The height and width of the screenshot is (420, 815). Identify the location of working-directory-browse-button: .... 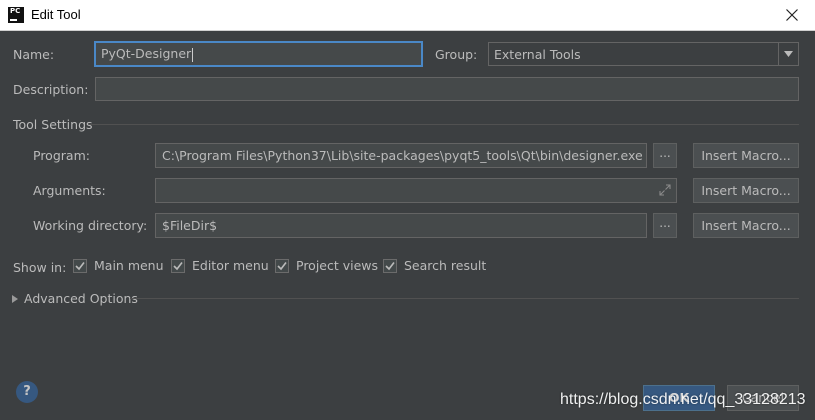
(665, 225).